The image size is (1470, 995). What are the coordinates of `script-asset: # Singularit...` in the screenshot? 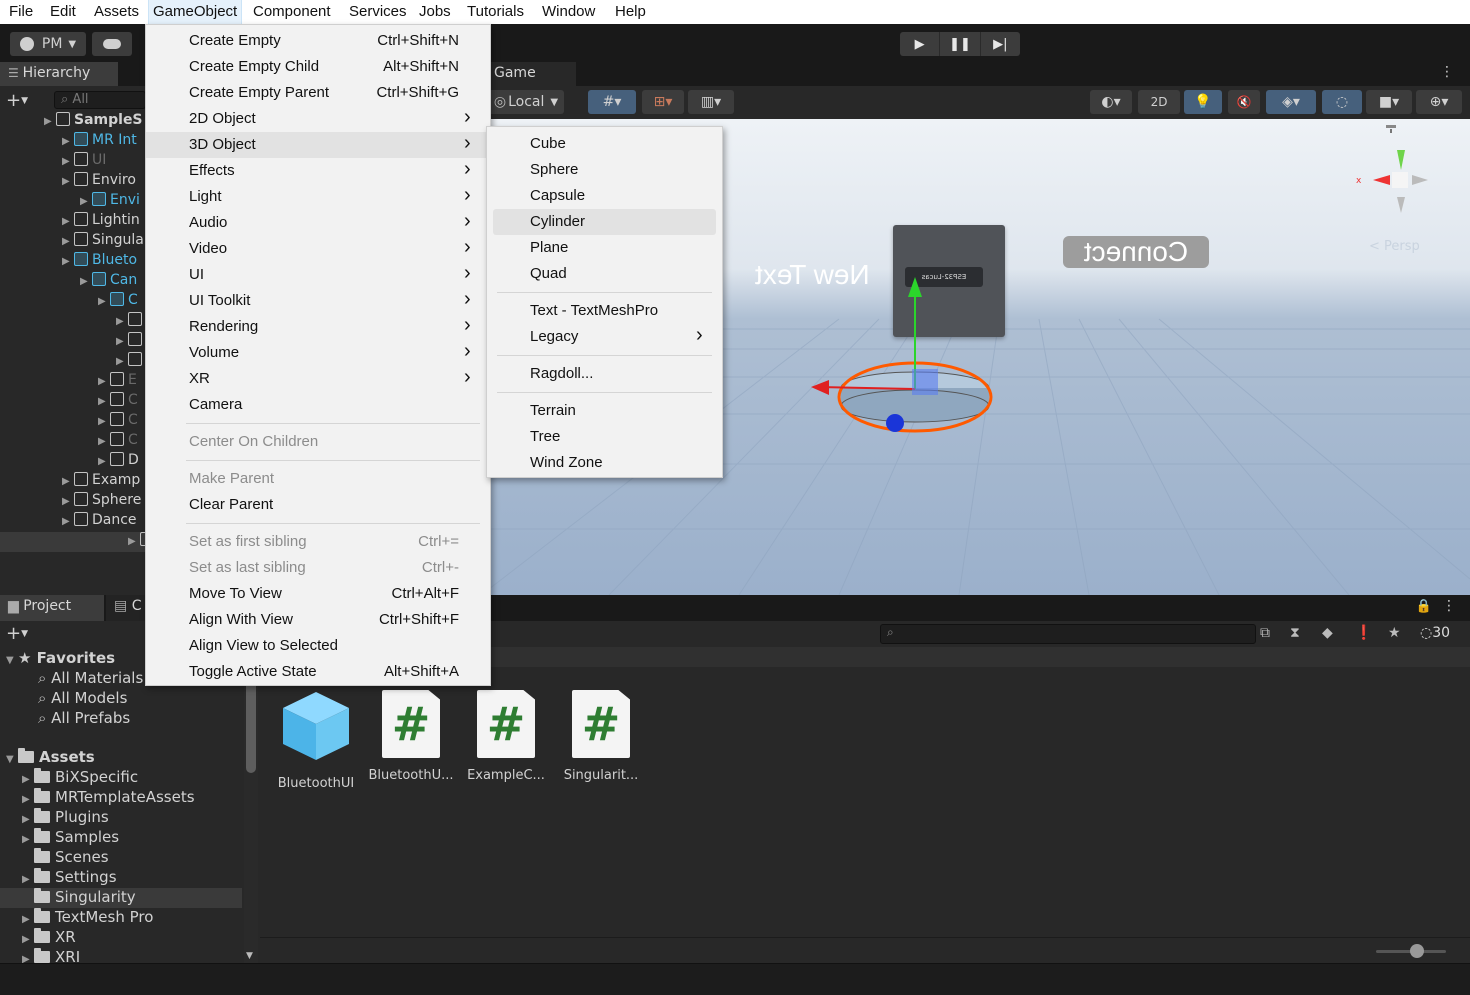 It's located at (601, 736).